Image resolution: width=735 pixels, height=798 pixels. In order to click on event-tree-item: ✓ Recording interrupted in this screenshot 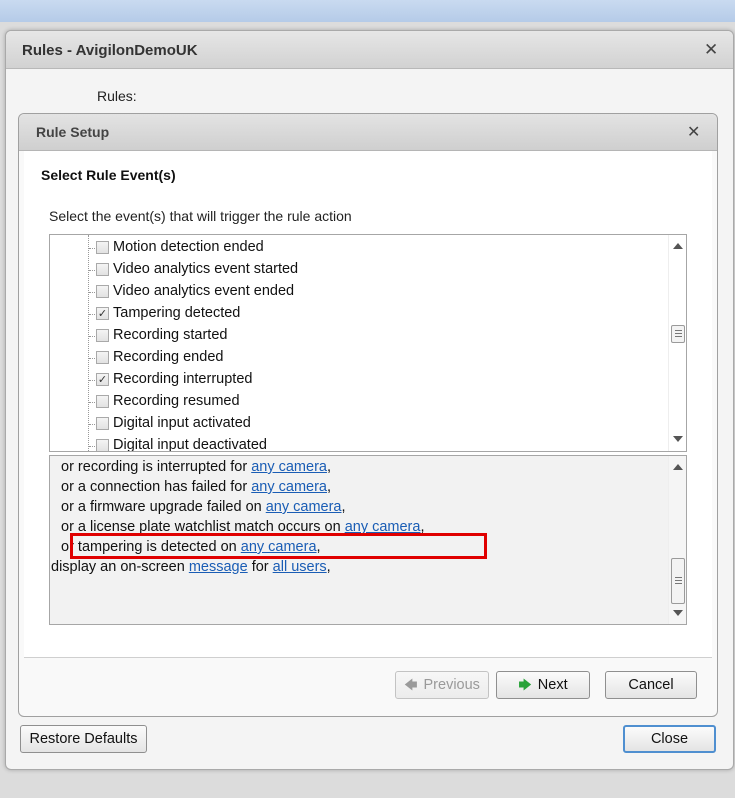, I will do `click(350, 380)`.